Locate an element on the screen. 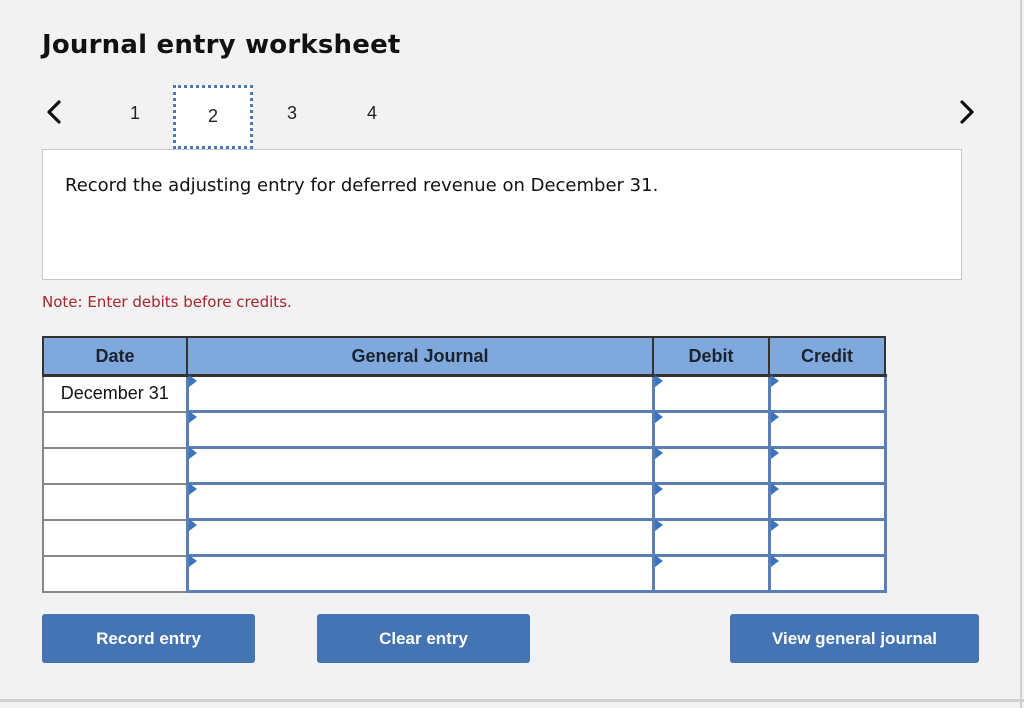  clear-entry-button: Clear entry is located at coordinates (423, 638).